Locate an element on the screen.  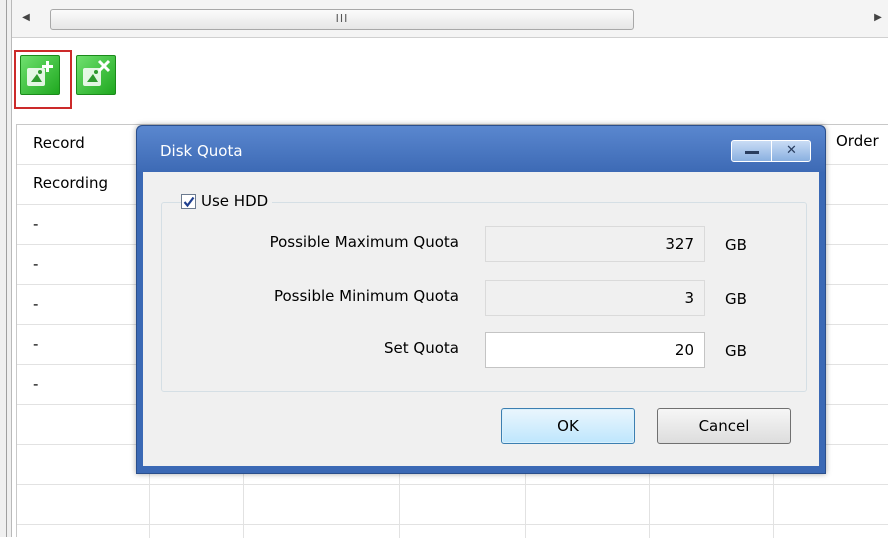
remove-camera-button is located at coordinates (96, 75).